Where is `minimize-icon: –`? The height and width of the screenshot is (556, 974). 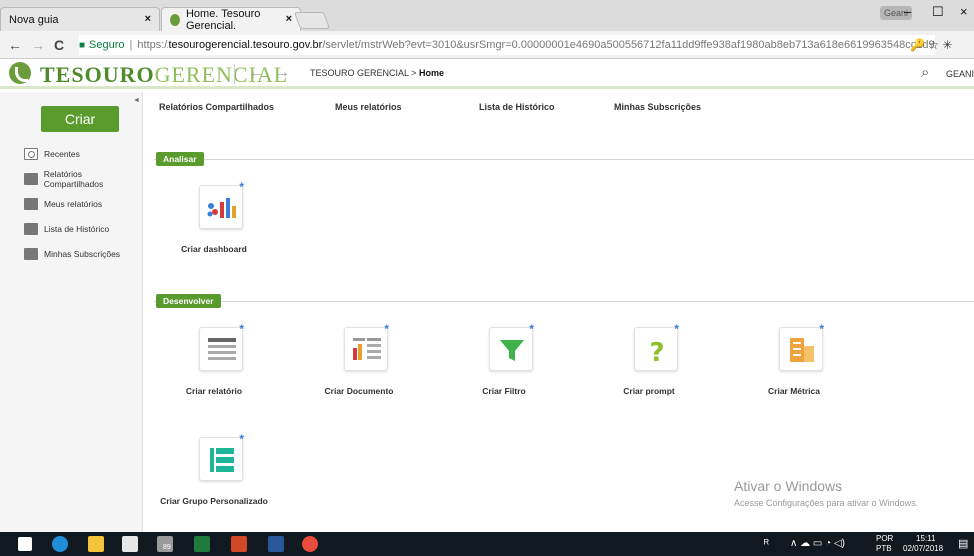 minimize-icon: – is located at coordinates (907, 11).